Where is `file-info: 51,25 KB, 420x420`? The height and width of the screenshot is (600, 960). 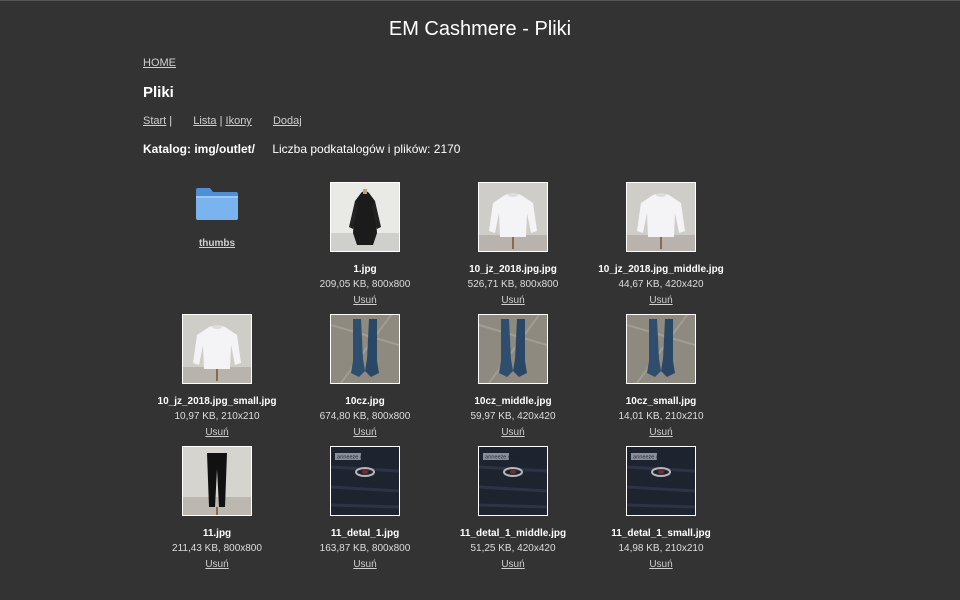 file-info: 51,25 KB, 420x420 is located at coordinates (513, 548).